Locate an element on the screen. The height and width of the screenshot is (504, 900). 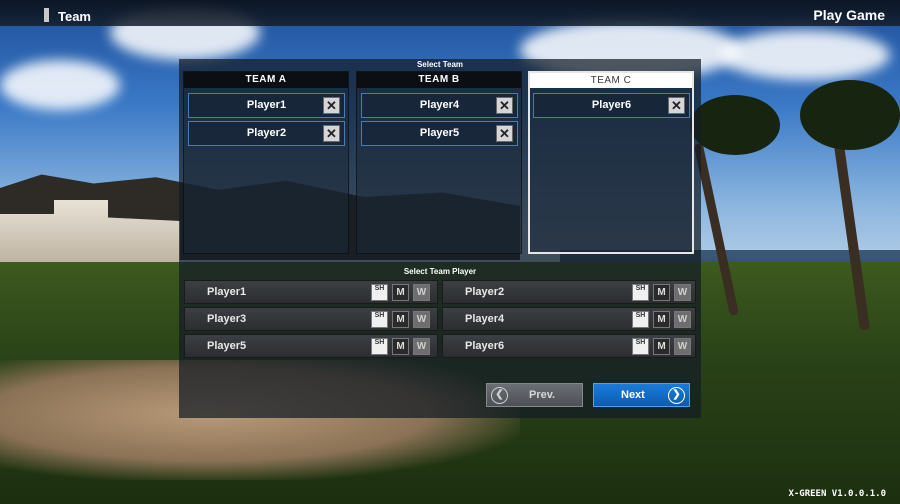
version-label: X-GREEN V1.0.0.1.0 is located at coordinates (837, 494).